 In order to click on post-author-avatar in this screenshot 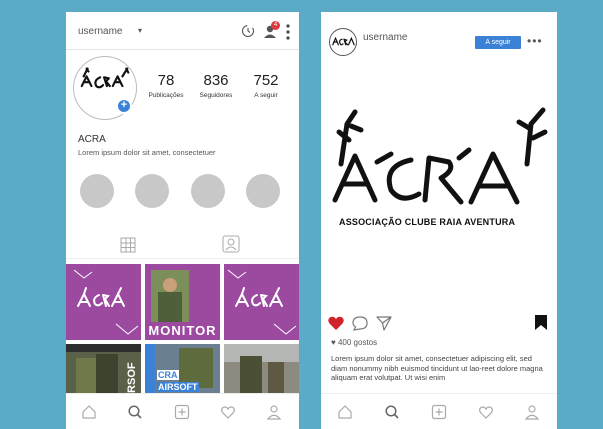, I will do `click(343, 42)`.